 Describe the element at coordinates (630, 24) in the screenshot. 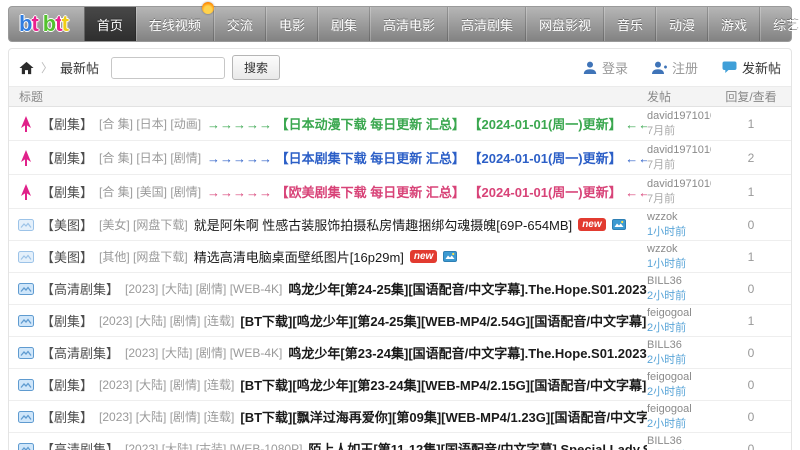

I see `nav-item-music: 音乐` at that location.